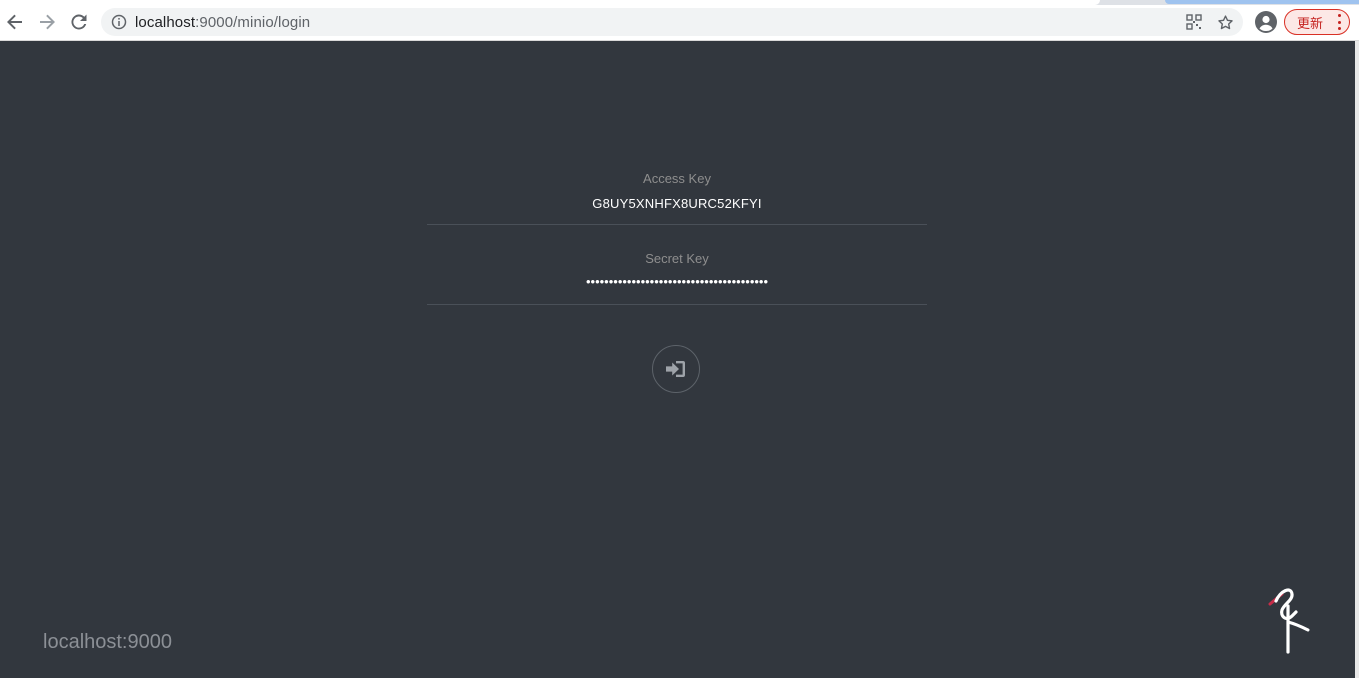 Image resolution: width=1359 pixels, height=678 pixels. What do you see at coordinates (677, 281) in the screenshot?
I see `secret-key-input: ••••••••••••••••••••••••••••••••••••••••` at bounding box center [677, 281].